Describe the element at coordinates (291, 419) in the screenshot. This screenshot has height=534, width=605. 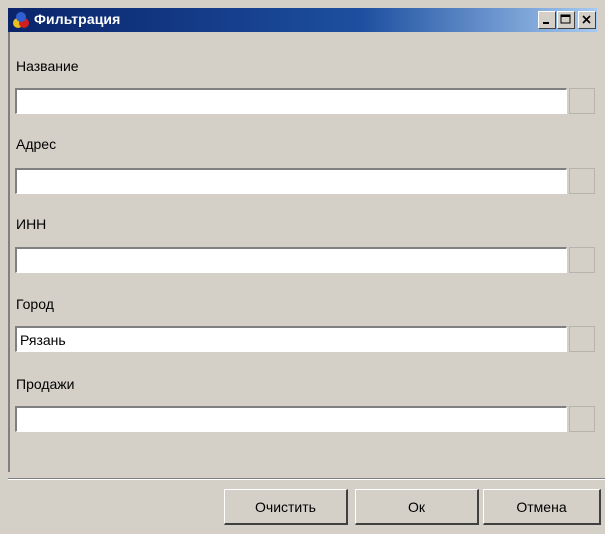
I see `sales-input` at that location.